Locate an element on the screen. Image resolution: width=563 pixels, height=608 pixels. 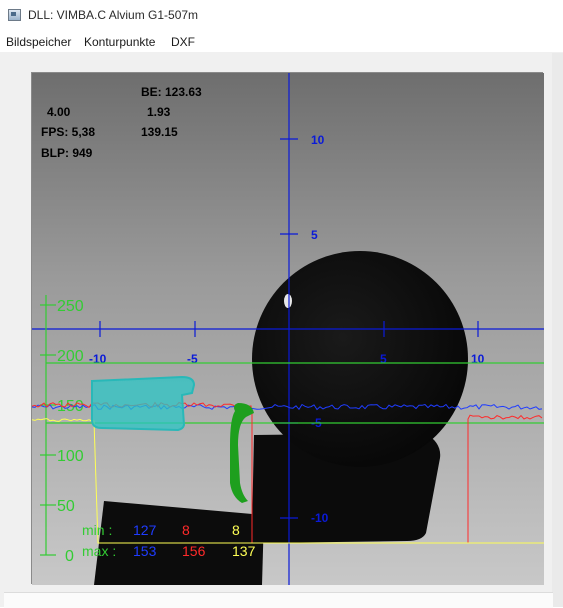
fps-readout: FPS: 5,38 is located at coordinates (68, 132).